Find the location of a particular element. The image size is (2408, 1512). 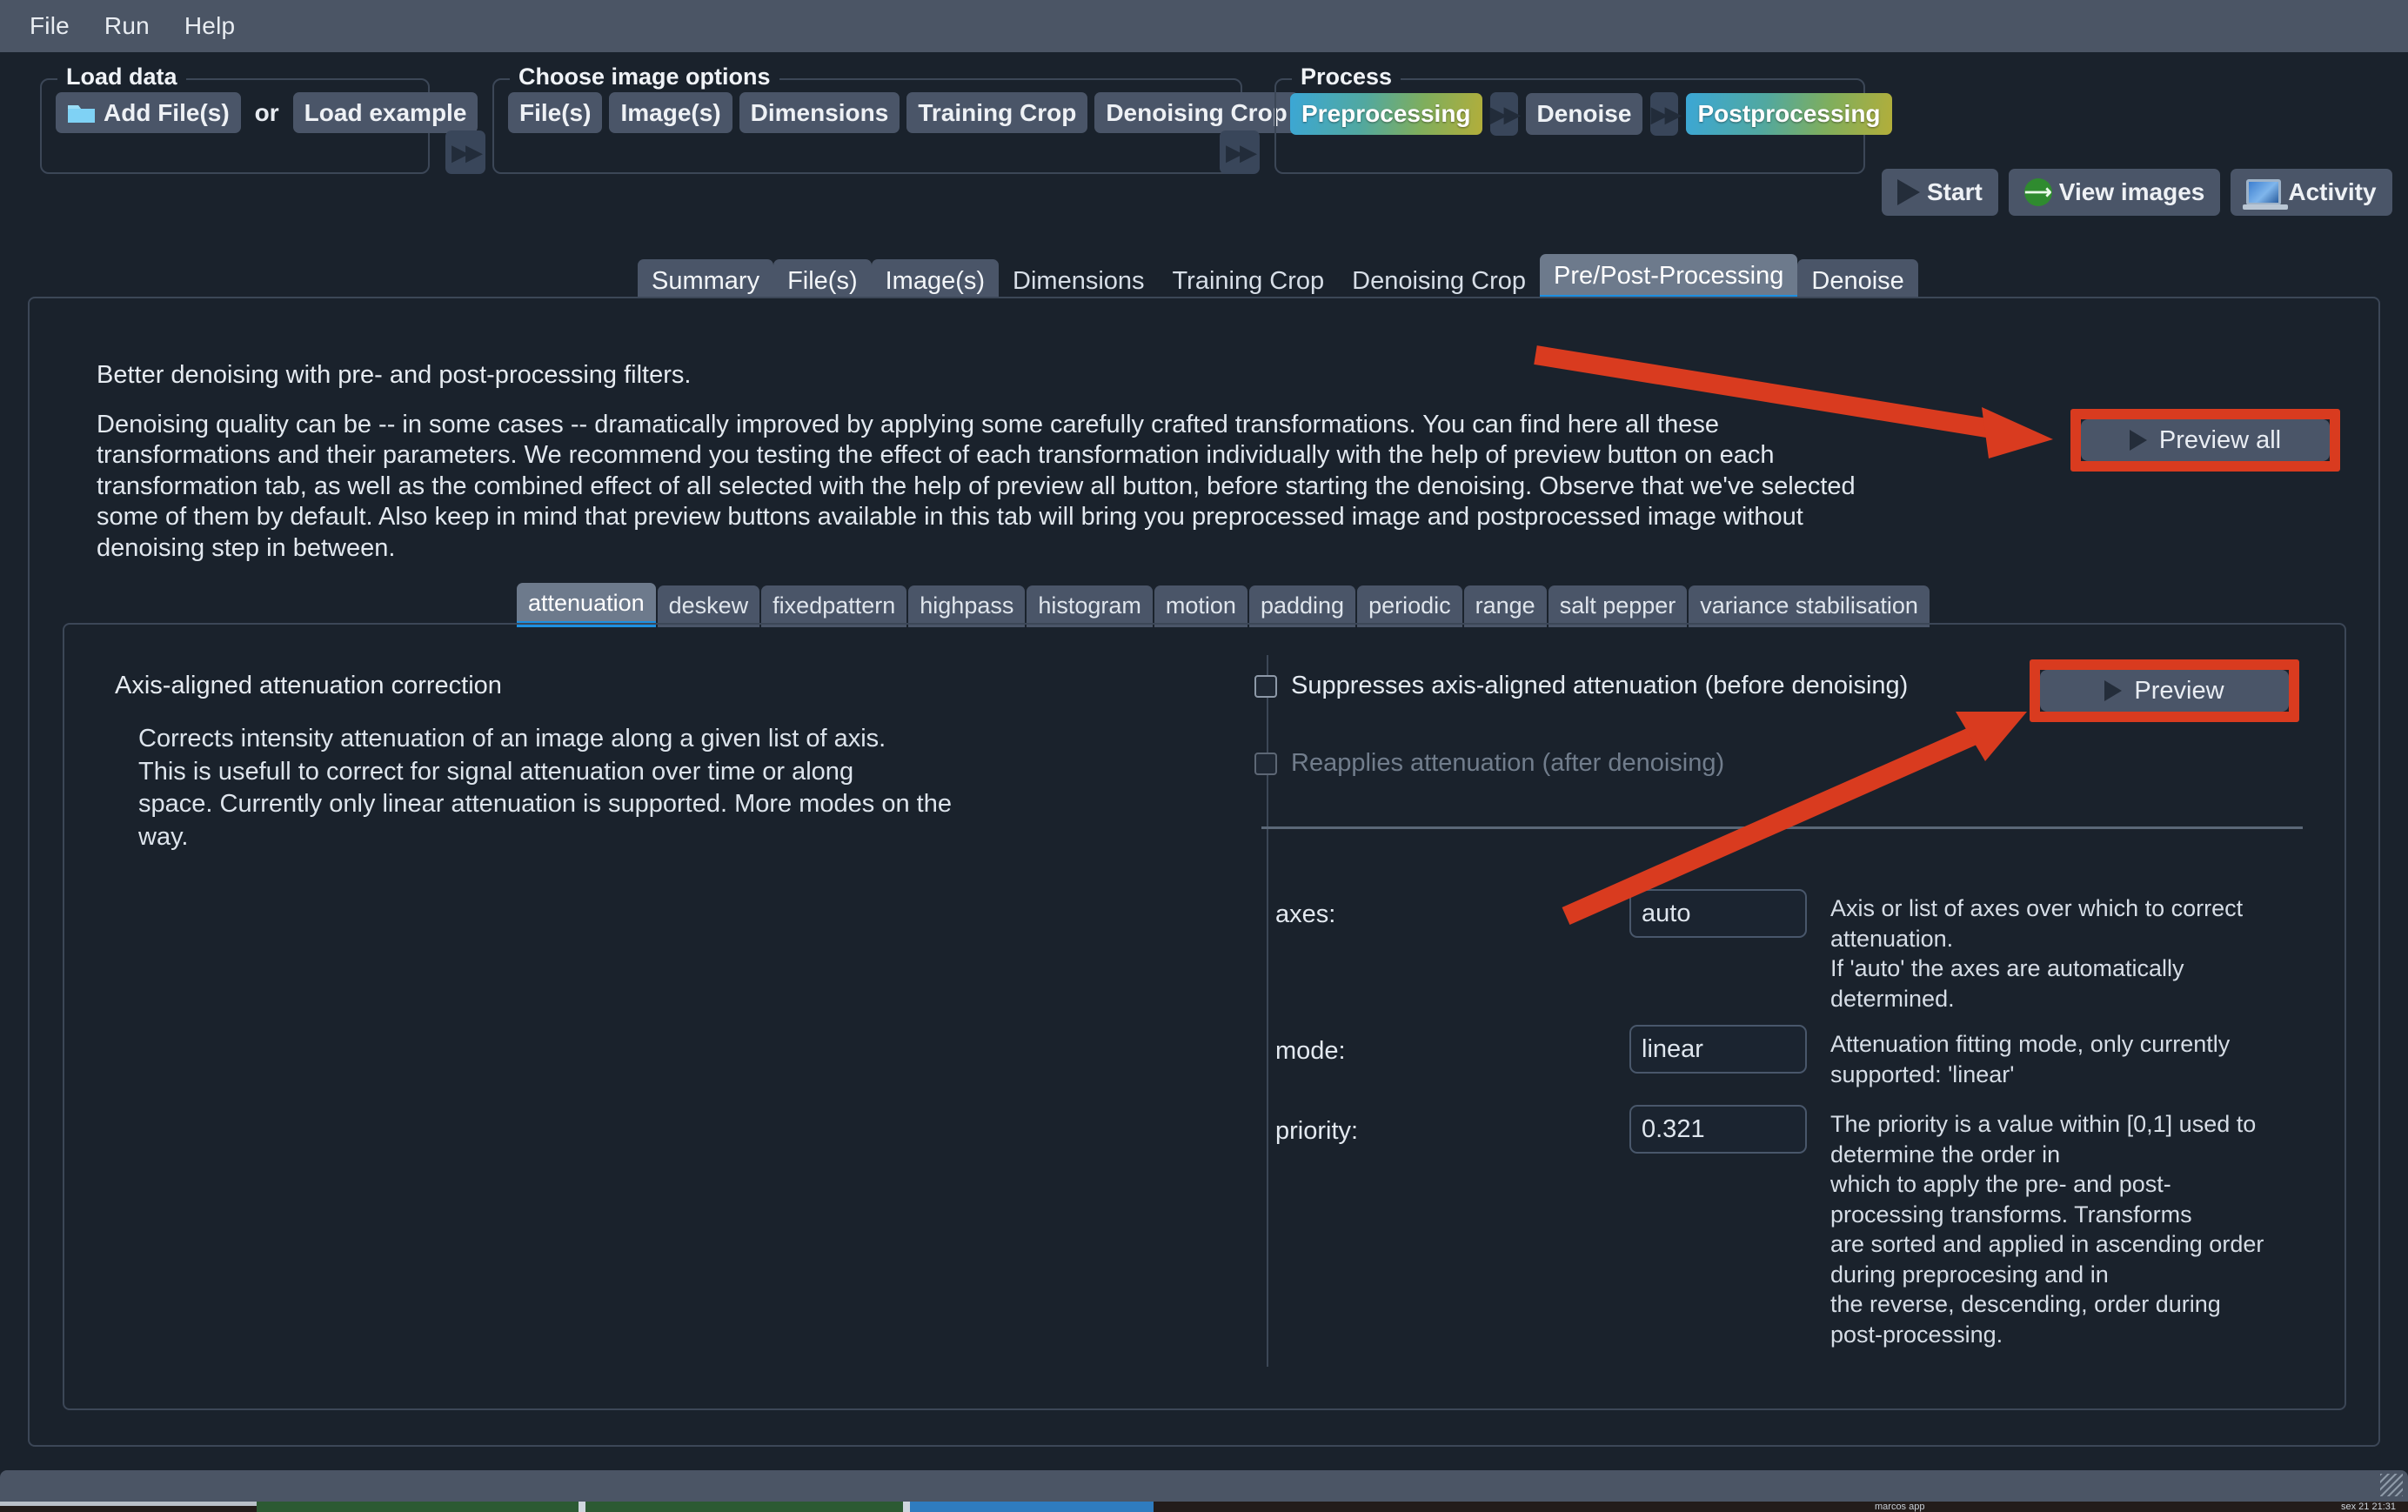

suppresses-attenuation-checkbox is located at coordinates (1266, 686).